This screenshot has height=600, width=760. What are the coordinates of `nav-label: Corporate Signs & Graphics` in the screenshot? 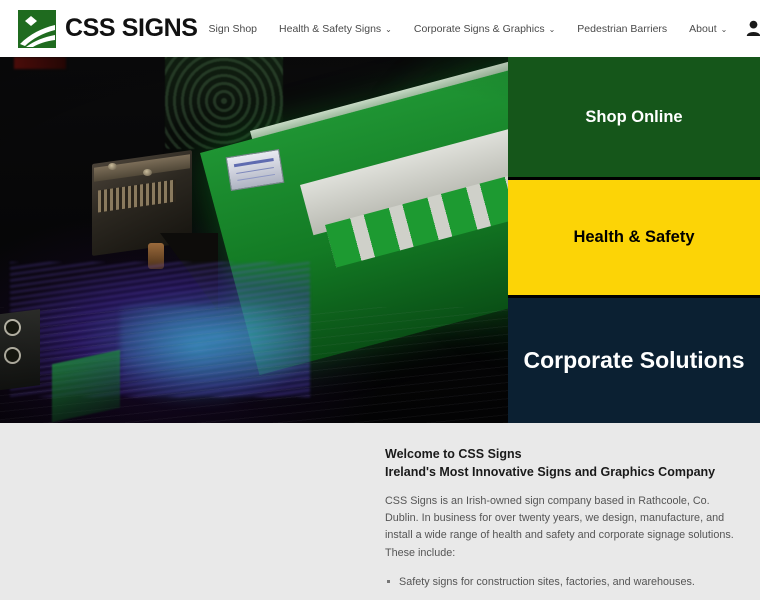 It's located at (479, 28).